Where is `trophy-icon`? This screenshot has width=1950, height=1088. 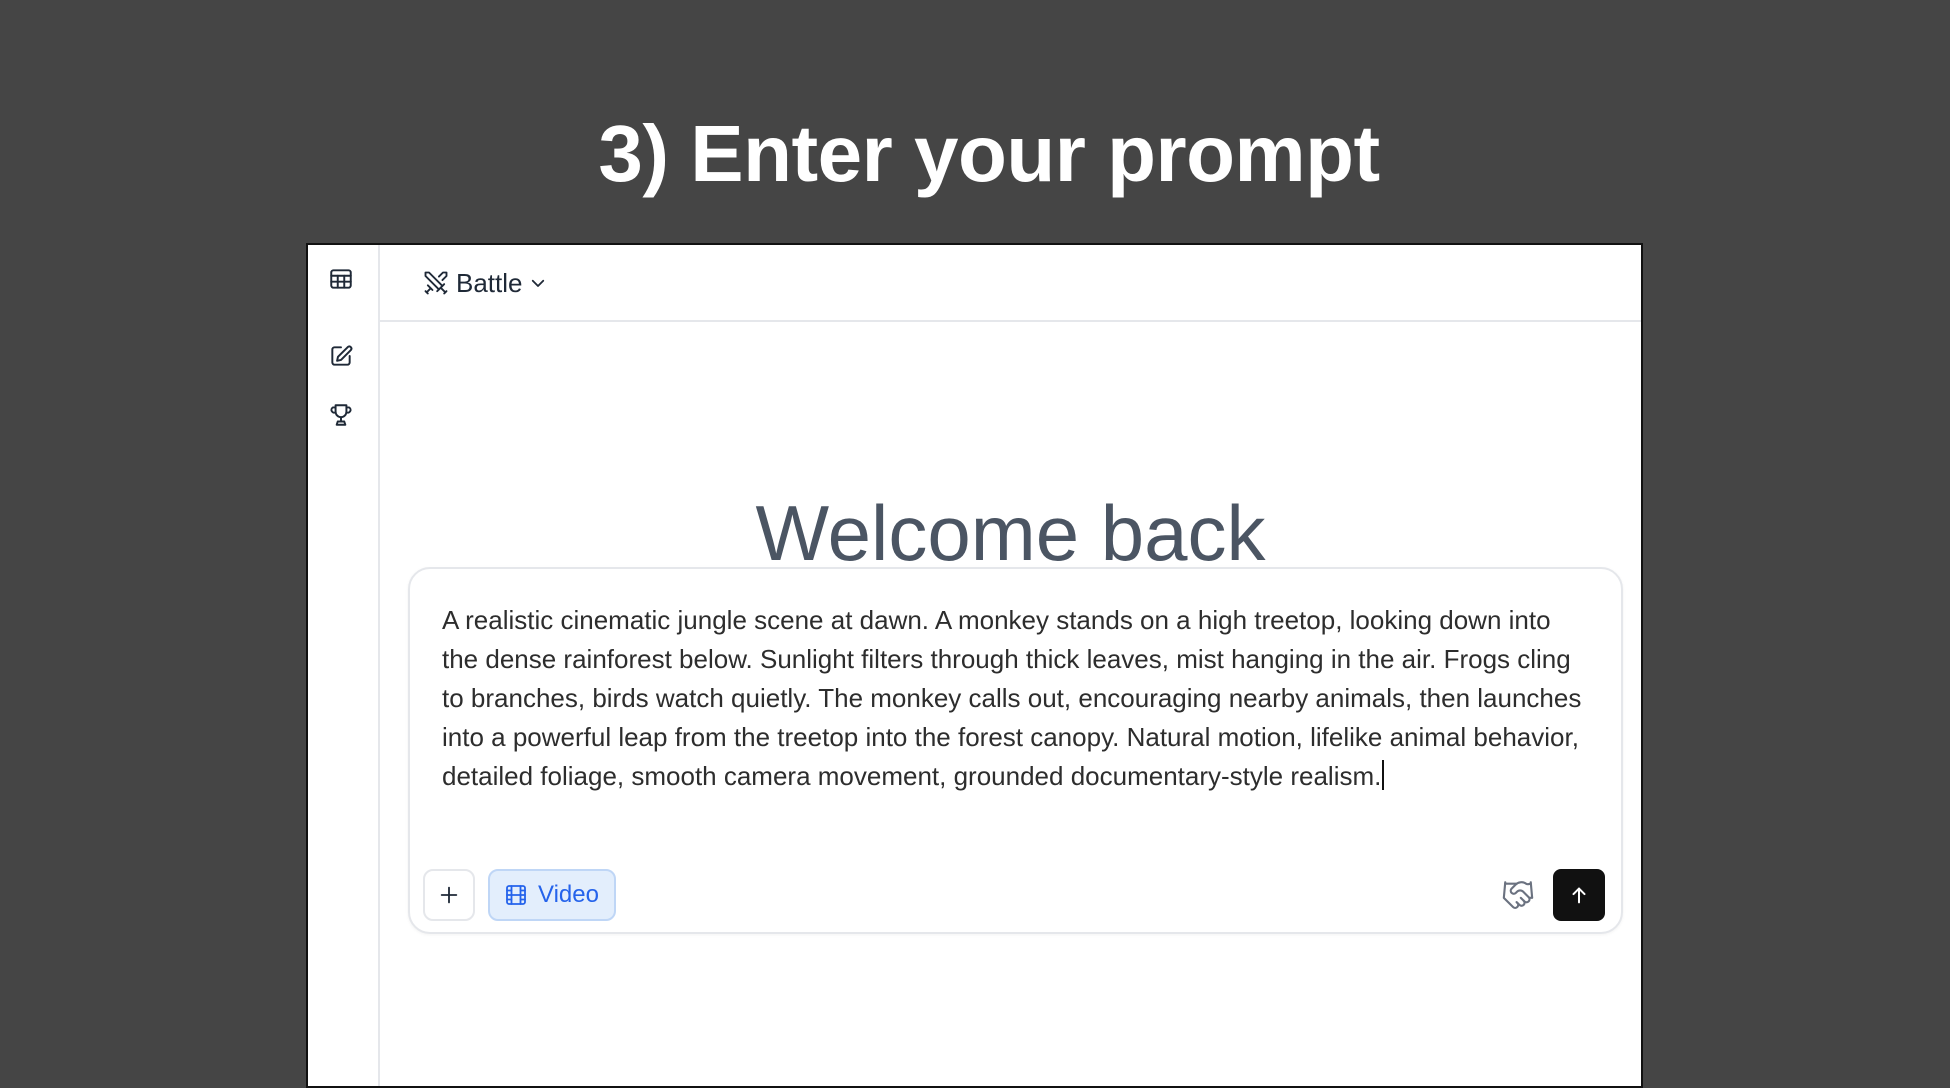 trophy-icon is located at coordinates (341, 415).